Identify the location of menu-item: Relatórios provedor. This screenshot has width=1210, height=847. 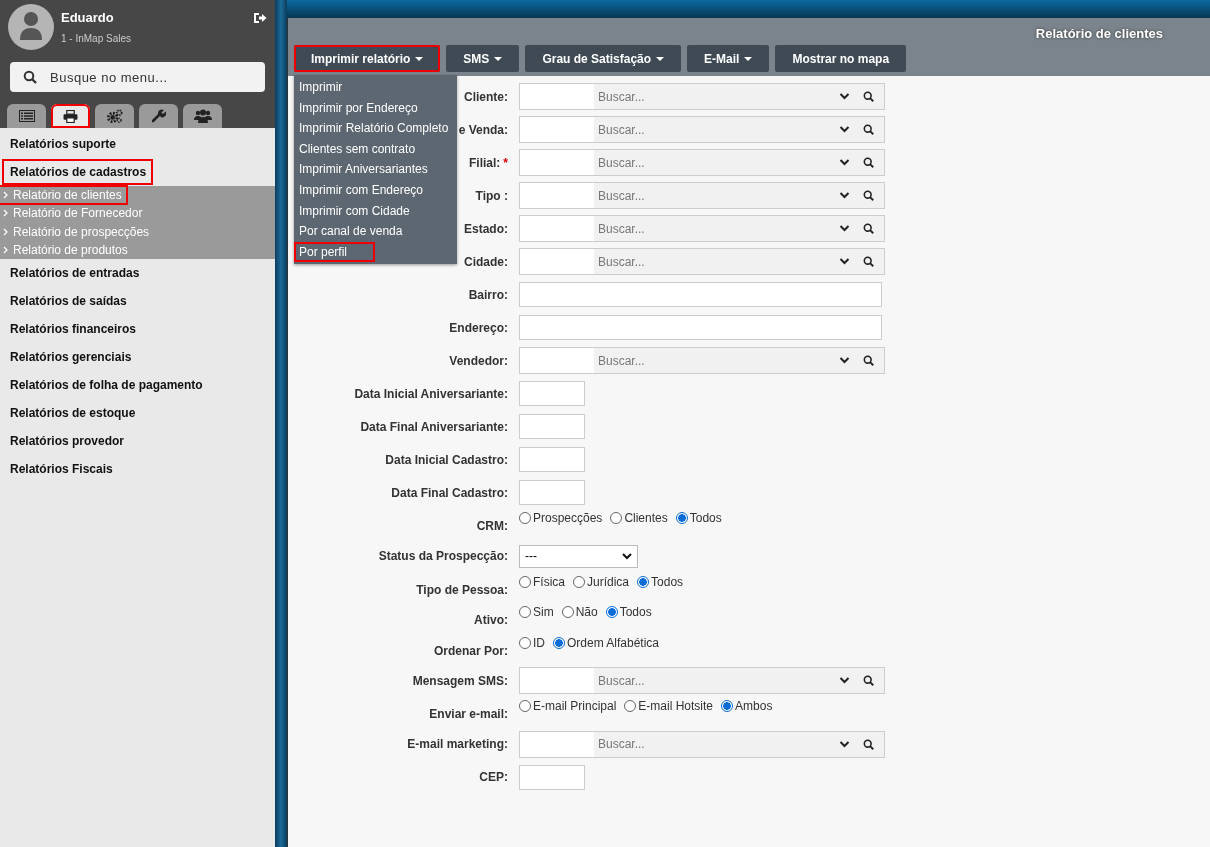
(67, 441).